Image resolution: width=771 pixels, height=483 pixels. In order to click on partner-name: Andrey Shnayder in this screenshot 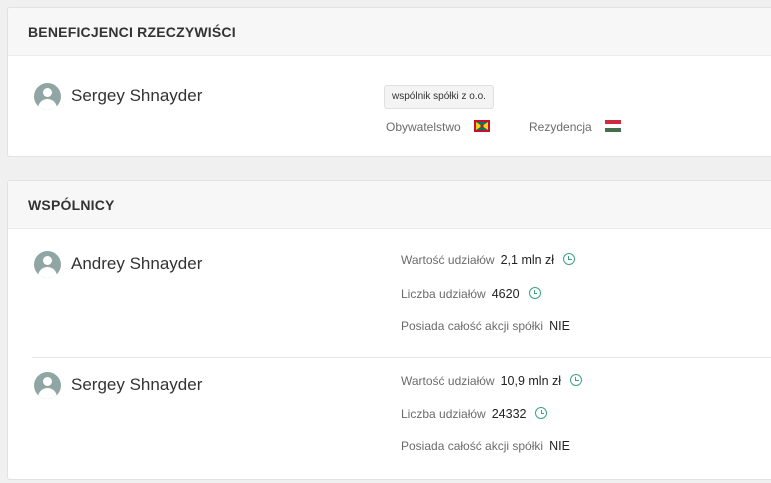, I will do `click(136, 264)`.